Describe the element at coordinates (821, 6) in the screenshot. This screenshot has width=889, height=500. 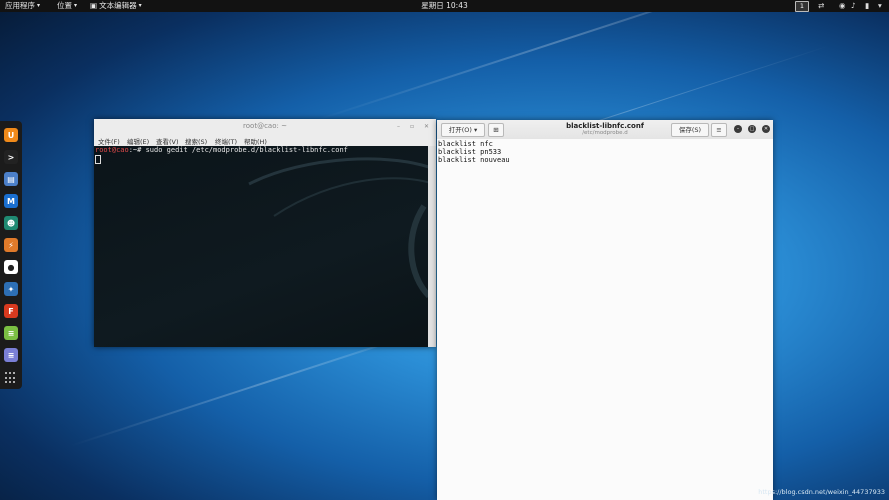
I see `network-tools-icon: ⇄` at that location.